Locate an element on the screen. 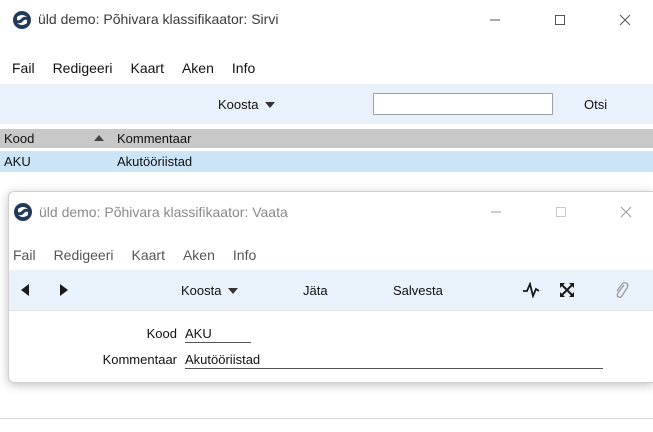  expand-icon is located at coordinates (567, 290).